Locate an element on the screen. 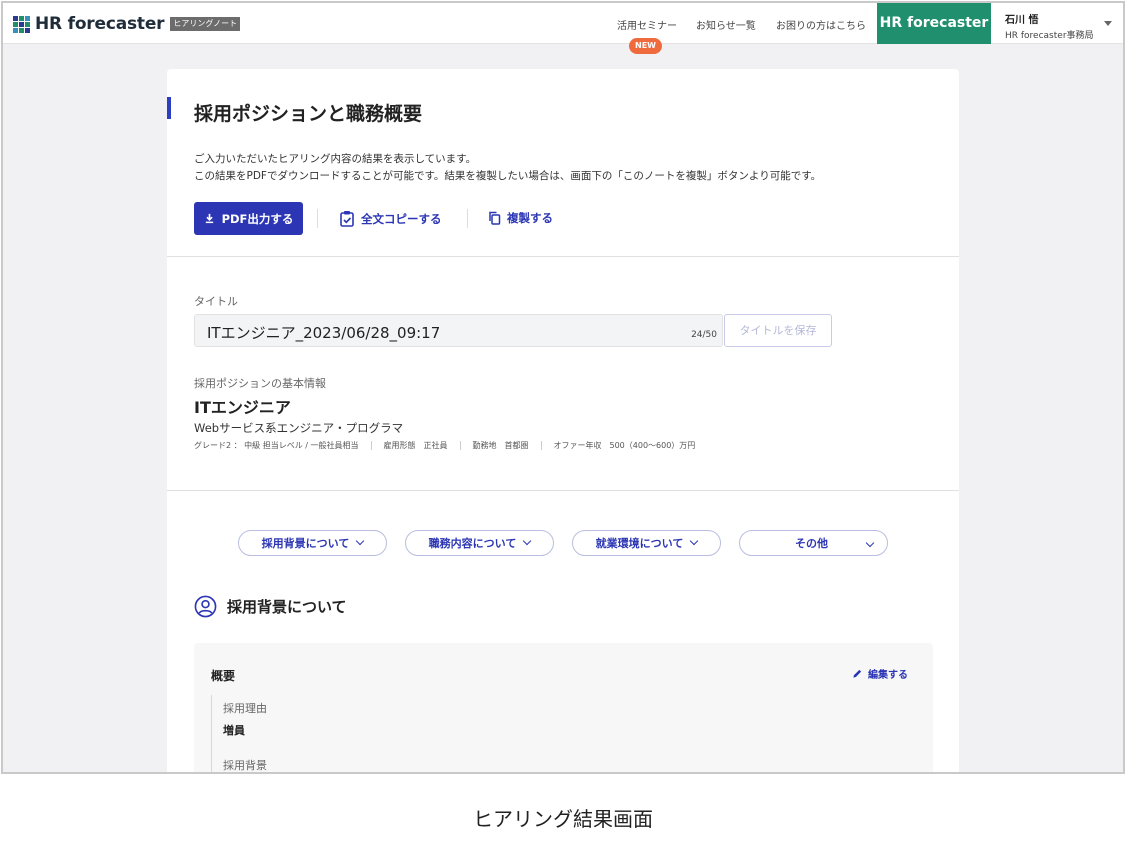 Image resolution: width=1126 pixels, height=848 pixels. tab-label: その他 is located at coordinates (811, 543).